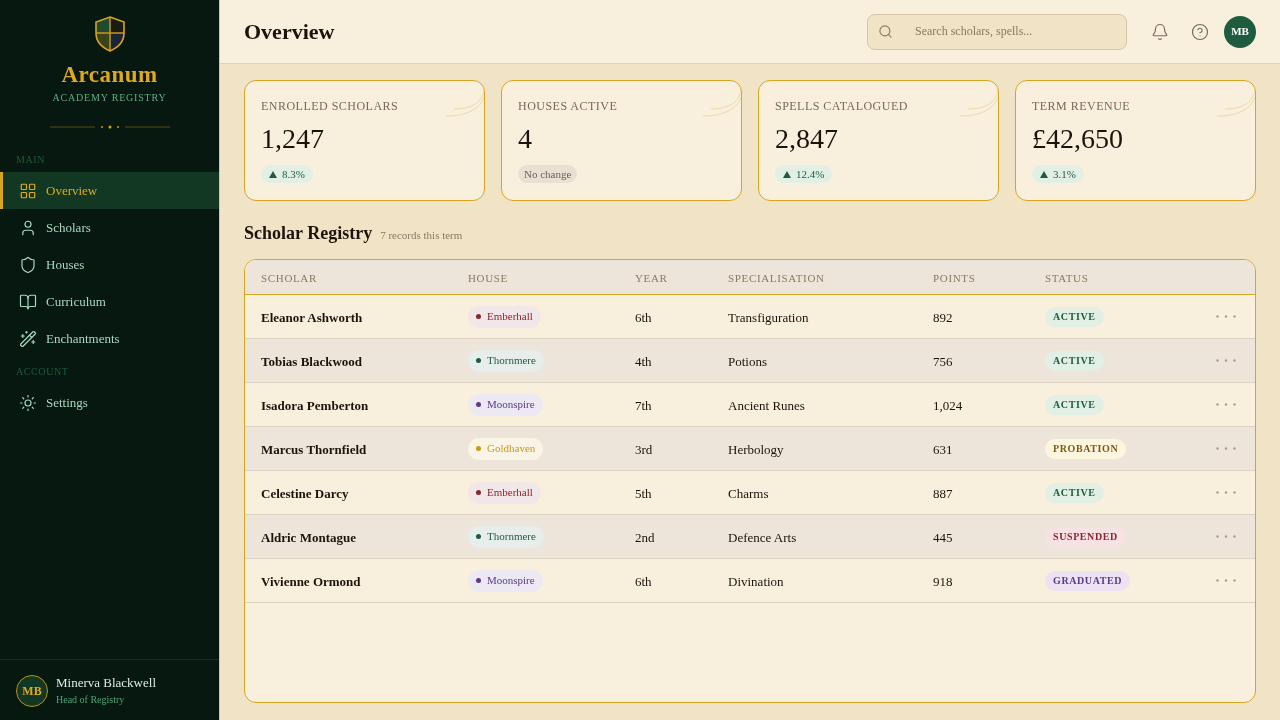 The width and height of the screenshot is (1280, 720). Describe the element at coordinates (943, 449) in the screenshot. I see `points-cell: 631` at that location.